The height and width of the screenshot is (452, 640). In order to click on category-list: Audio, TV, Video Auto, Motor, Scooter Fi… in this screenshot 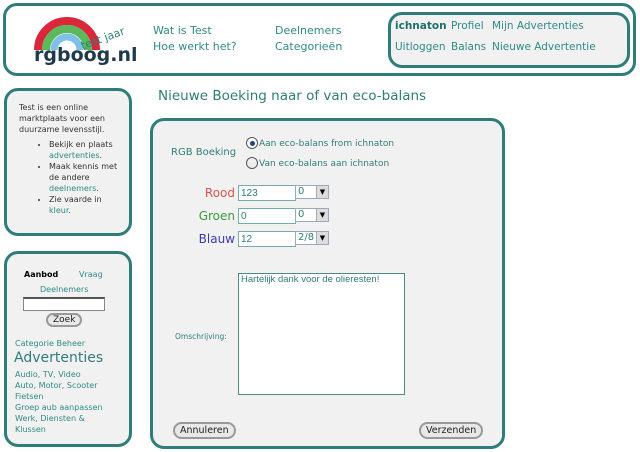, I will do `click(65, 402)`.